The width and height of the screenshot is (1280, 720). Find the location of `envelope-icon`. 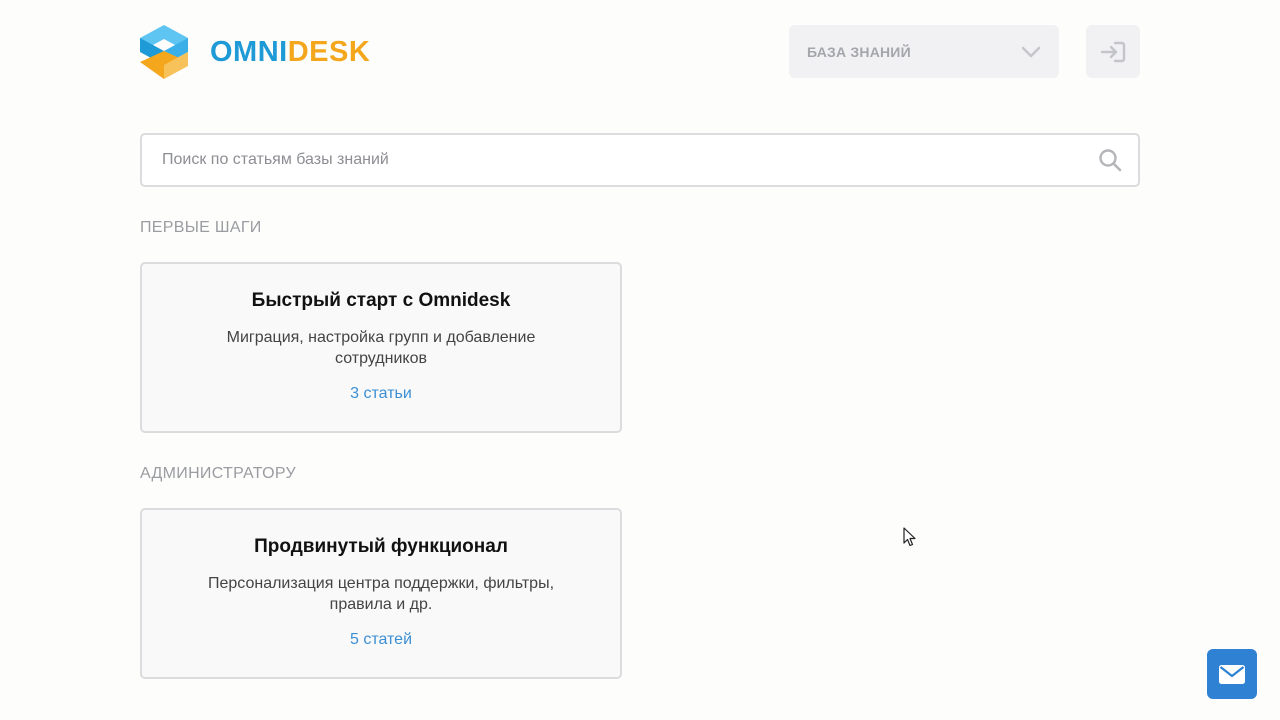

envelope-icon is located at coordinates (1232, 674).